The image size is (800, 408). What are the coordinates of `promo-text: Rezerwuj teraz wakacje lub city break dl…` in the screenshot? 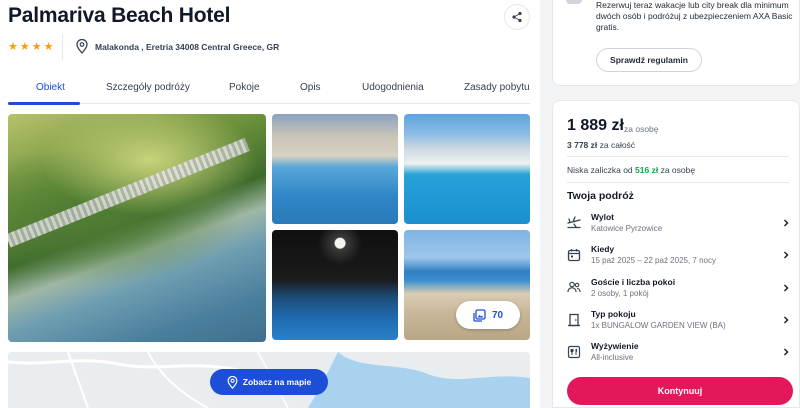 It's located at (694, 16).